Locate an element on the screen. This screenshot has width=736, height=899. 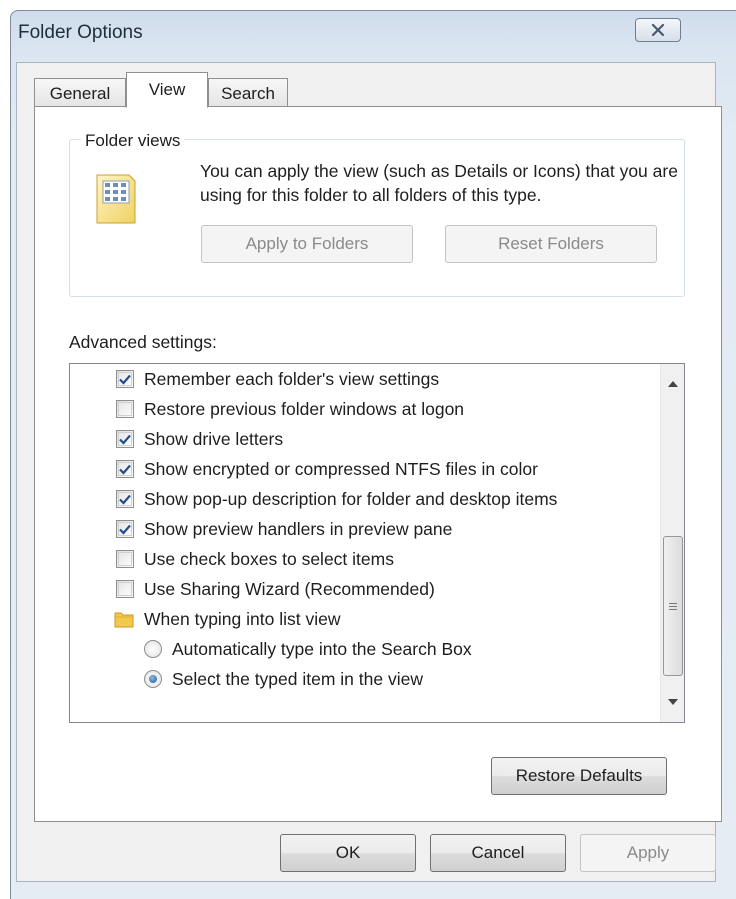
grip-icon is located at coordinates (673, 606).